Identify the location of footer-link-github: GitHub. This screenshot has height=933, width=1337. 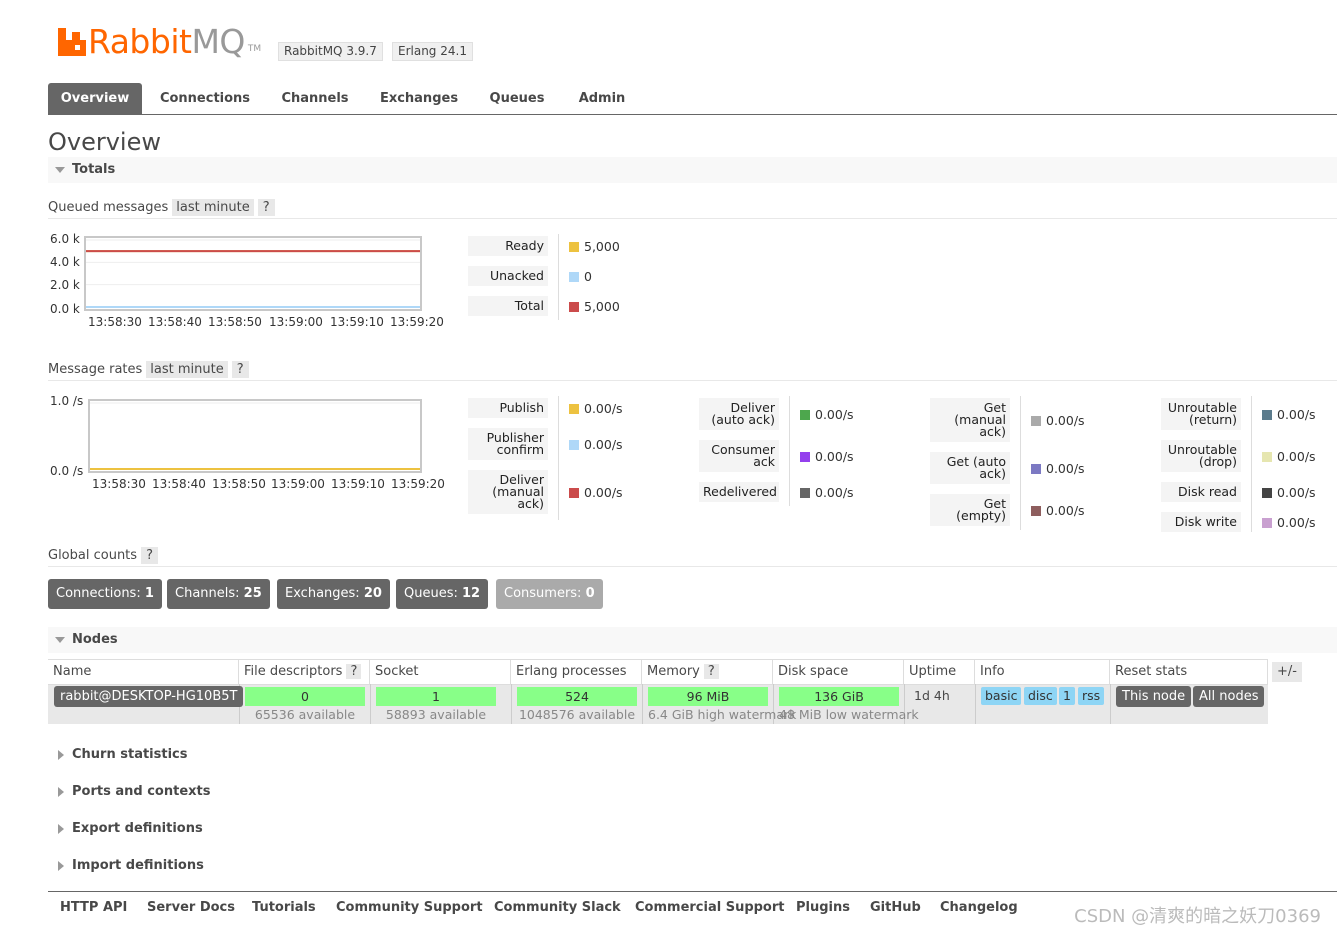
(895, 907).